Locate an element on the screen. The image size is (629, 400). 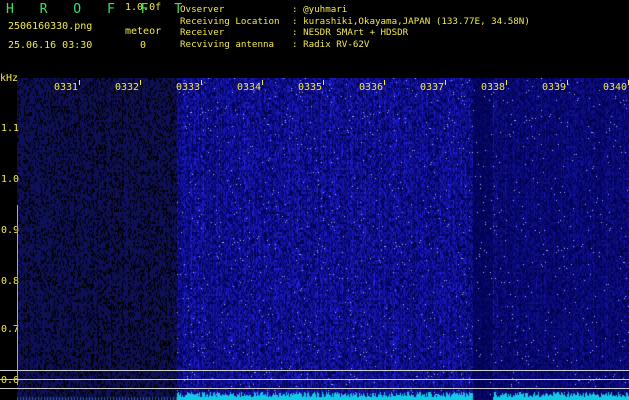
info-value: : Radix RV-62V is located at coordinates (331, 44).